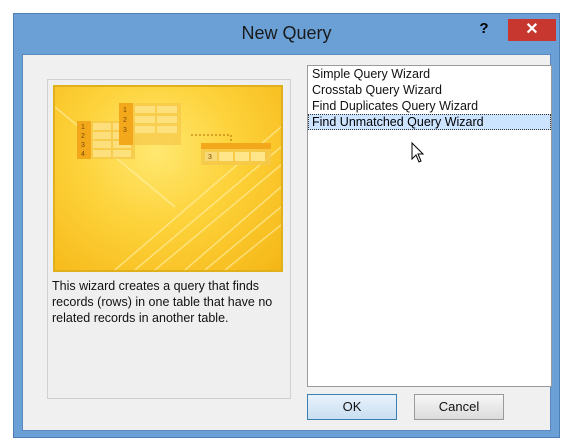 Image resolution: width=572 pixels, height=446 pixels. I want to click on list-item-crosstab-query-wizard: Crosstab Query Wizard, so click(429, 90).